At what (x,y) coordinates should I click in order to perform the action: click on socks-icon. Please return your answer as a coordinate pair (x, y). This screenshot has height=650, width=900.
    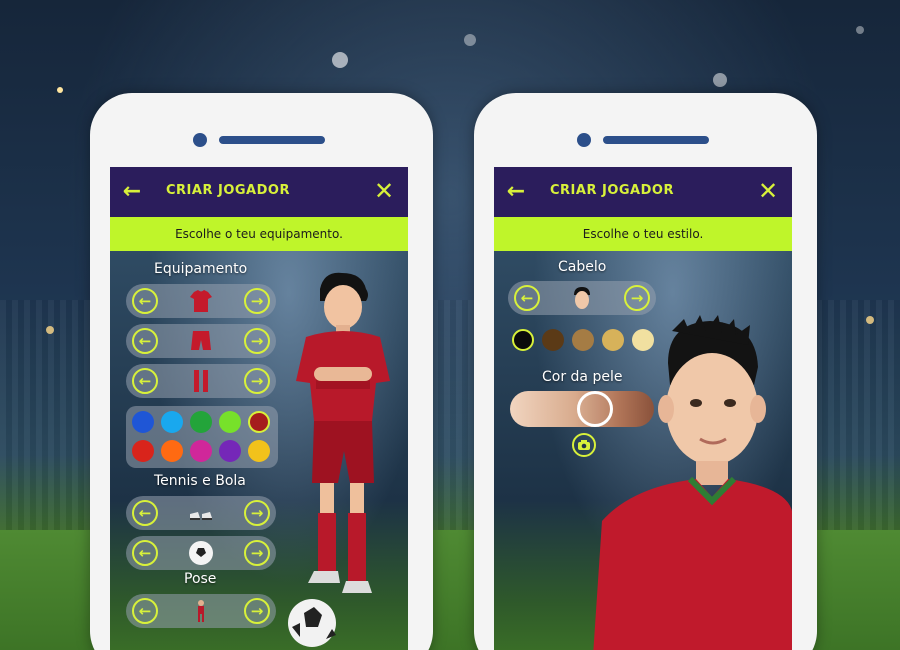
    Looking at the image, I should click on (201, 381).